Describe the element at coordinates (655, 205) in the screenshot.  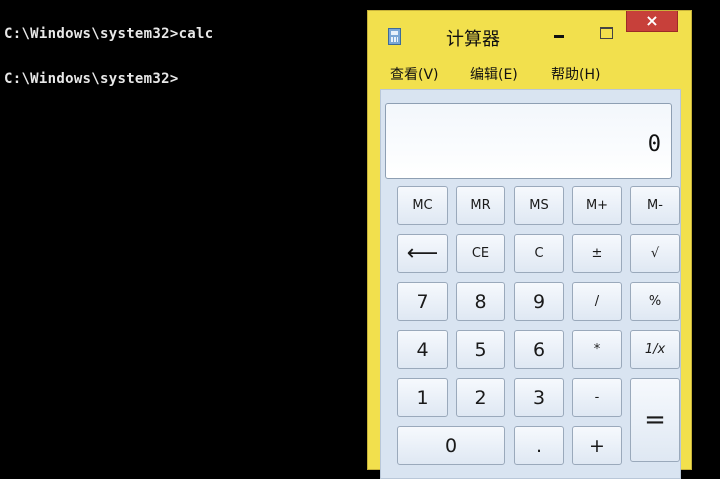
I see `m-minus-button: M-` at that location.